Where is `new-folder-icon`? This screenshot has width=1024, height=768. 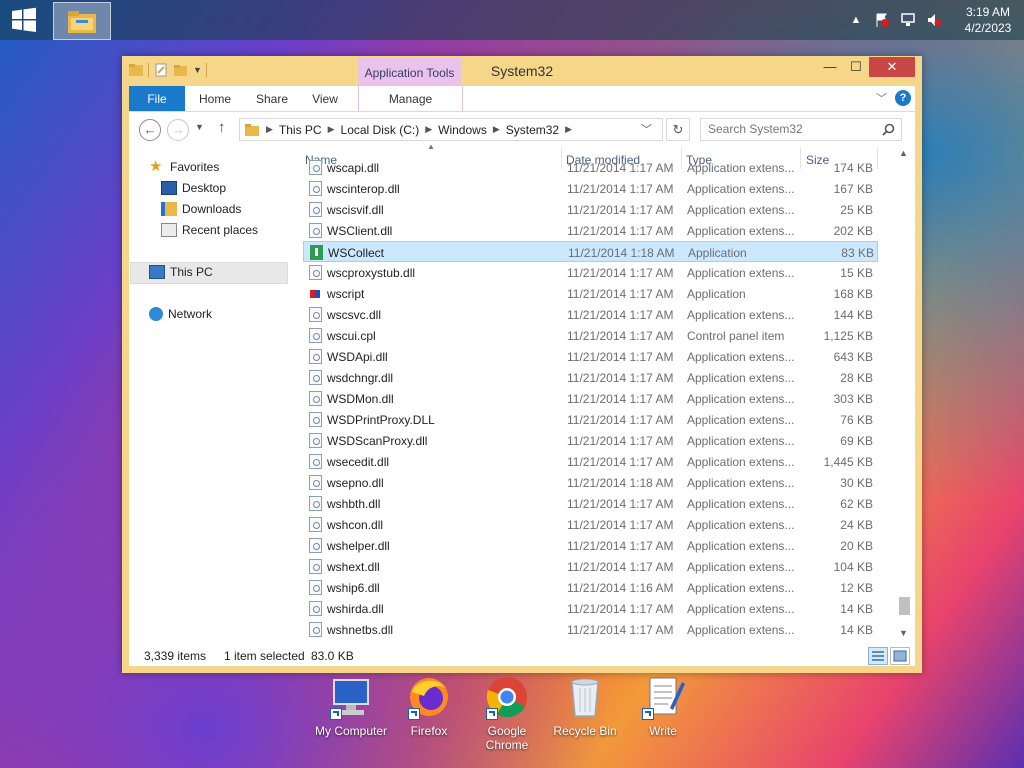
new-folder-icon is located at coordinates (181, 70).